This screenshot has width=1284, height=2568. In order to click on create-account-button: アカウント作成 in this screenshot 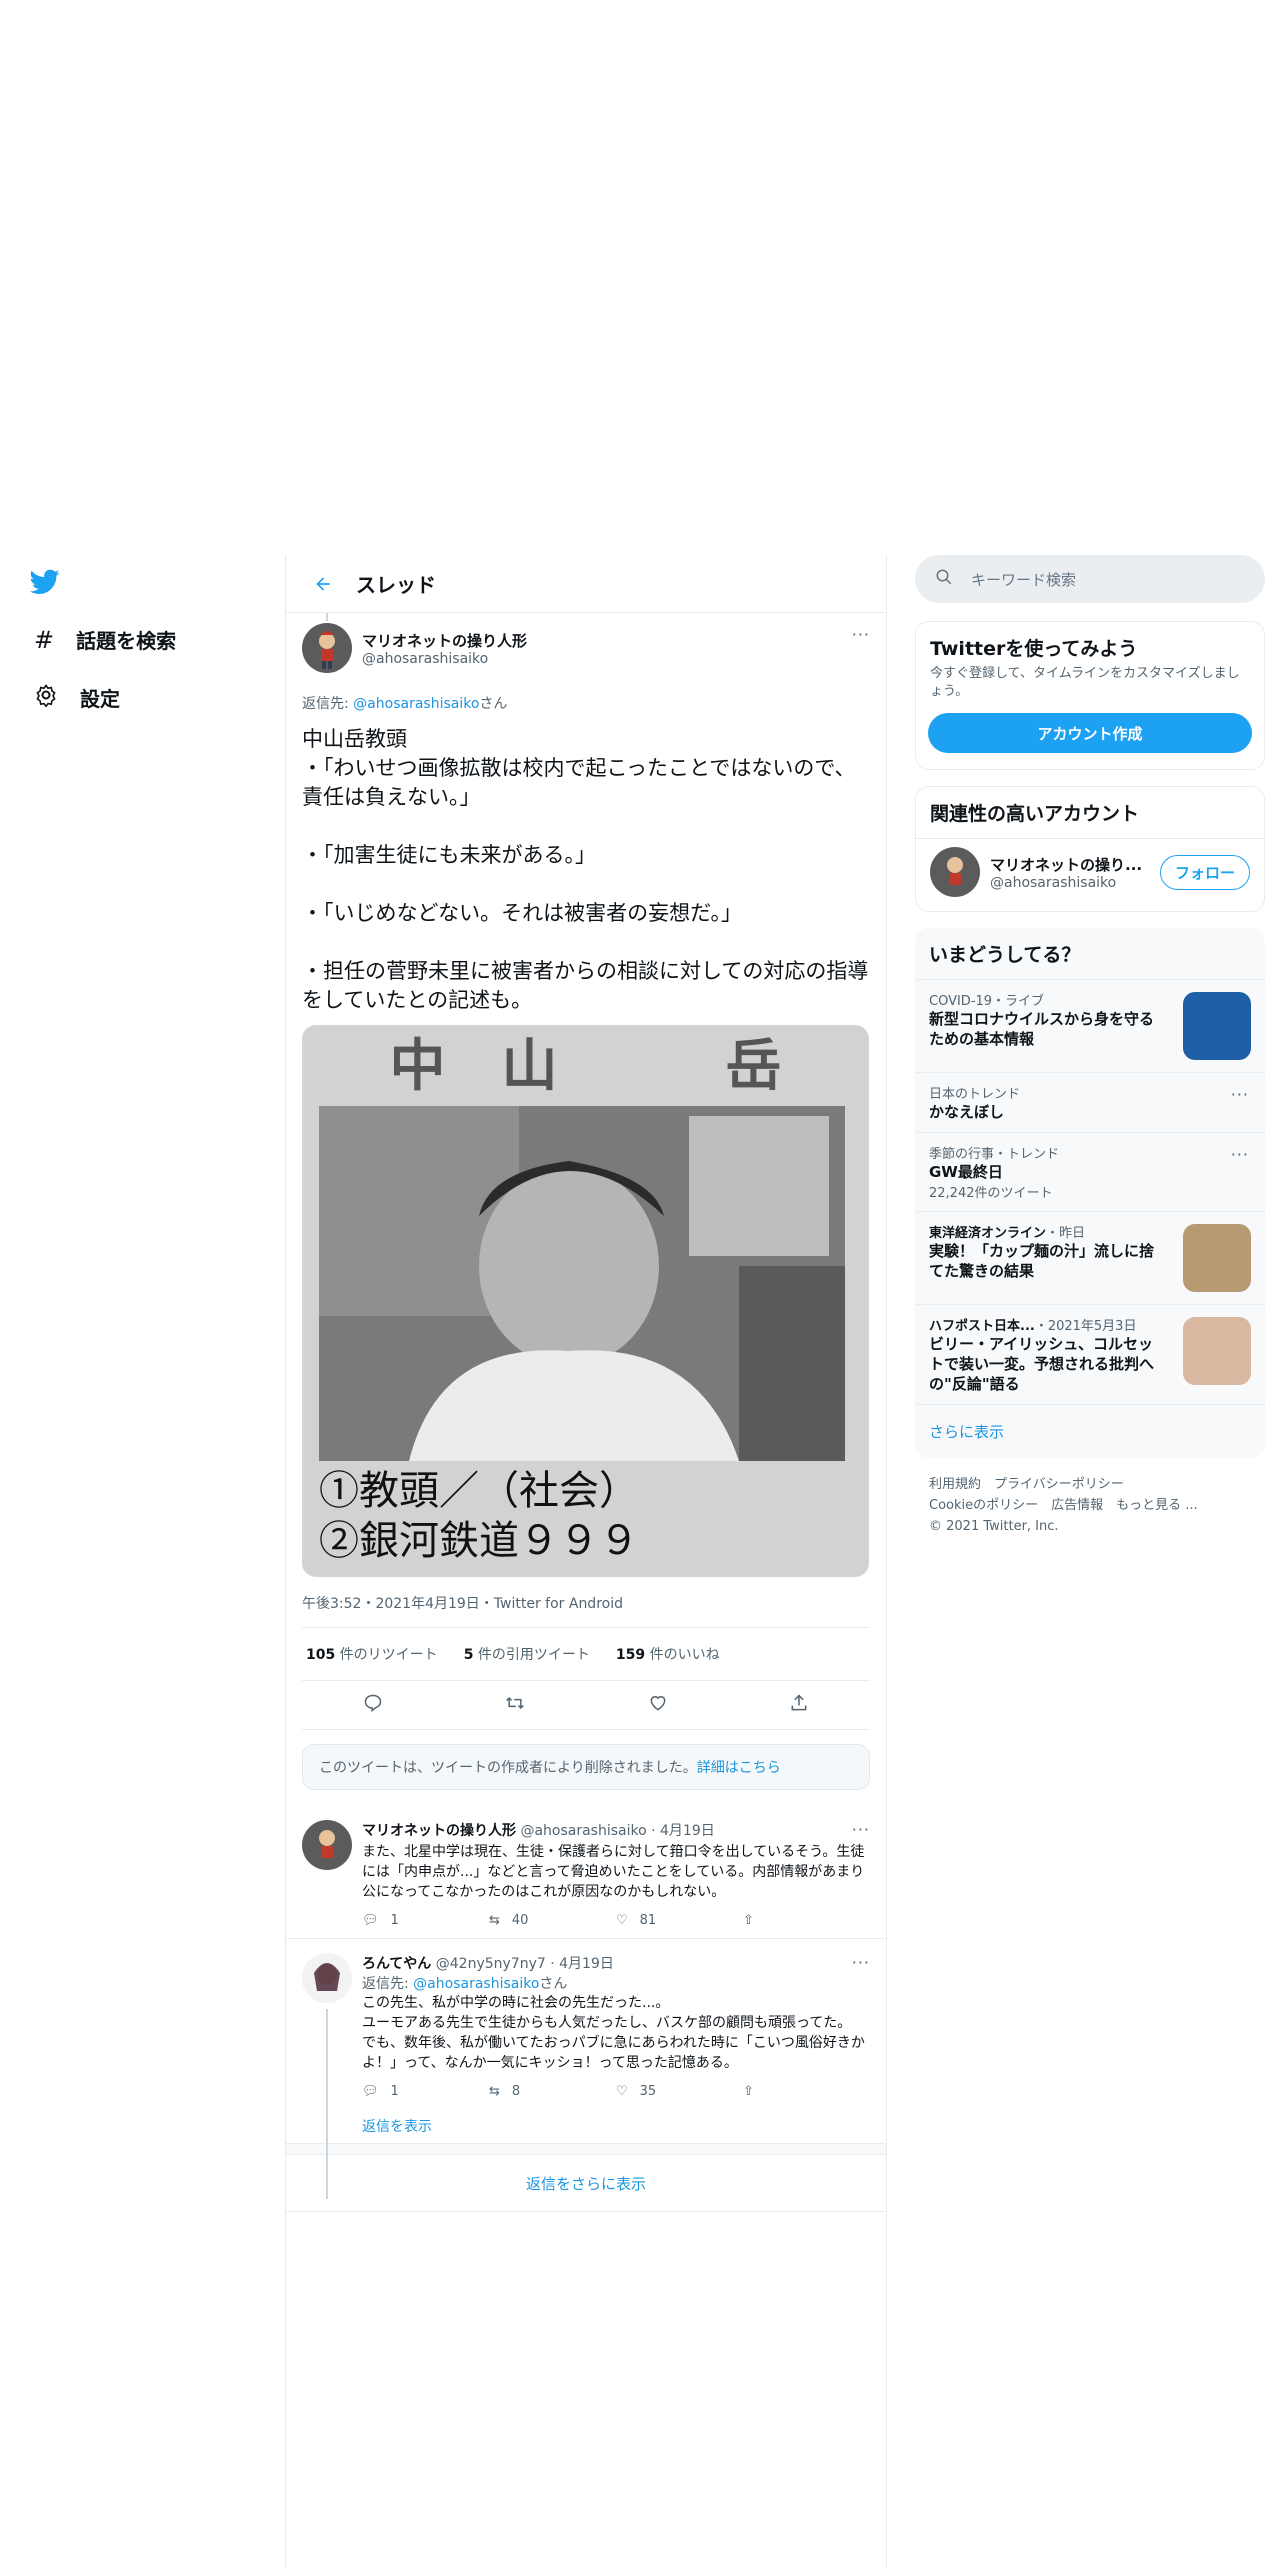, I will do `click(1090, 733)`.